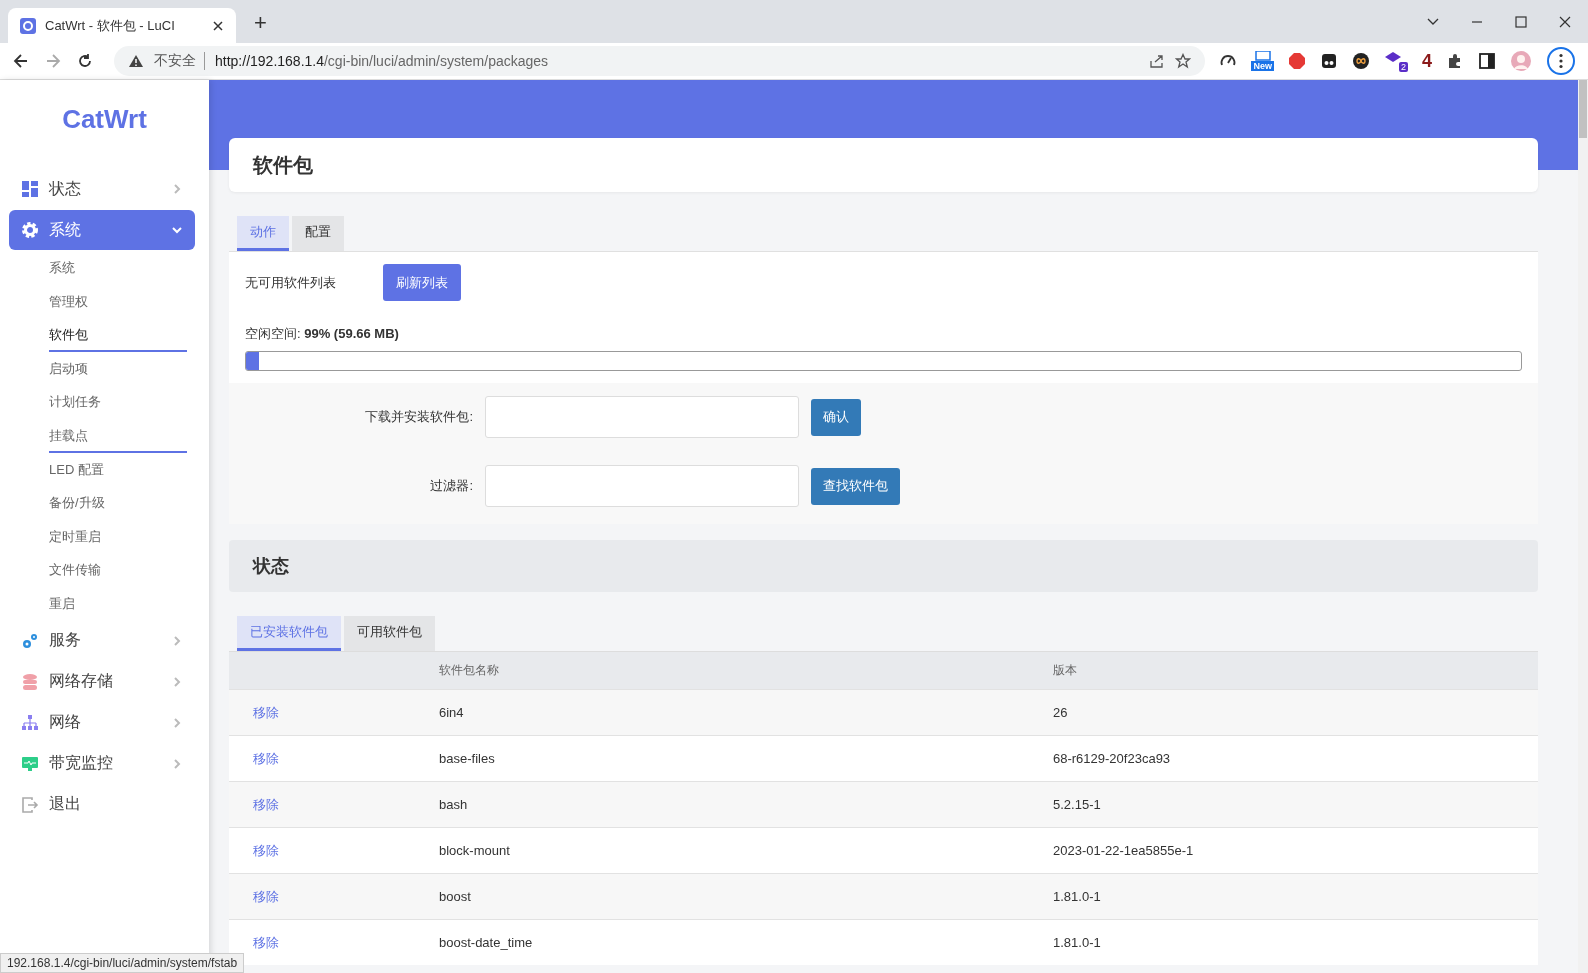 The image size is (1588, 973). I want to click on logo: CatWrt, so click(104, 119).